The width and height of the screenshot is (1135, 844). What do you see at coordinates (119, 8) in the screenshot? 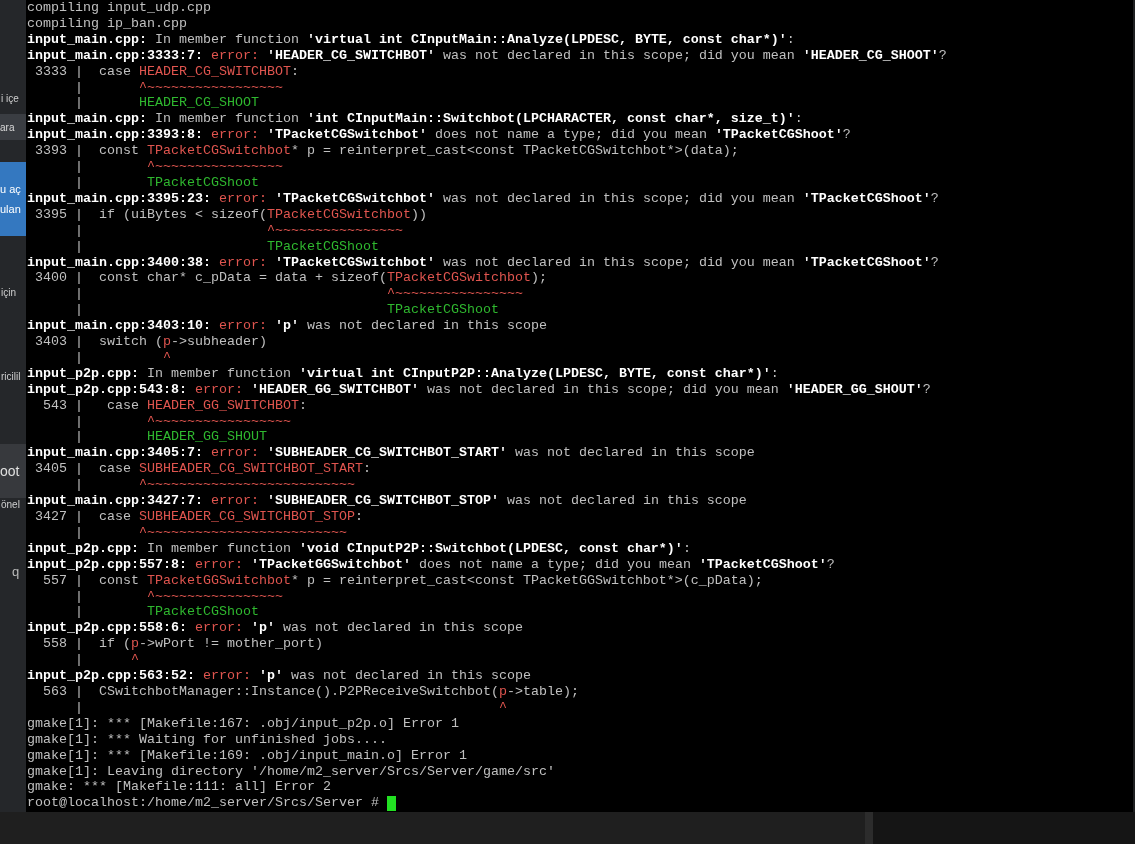
I see `terminal-line: compiling input_udp.cpp` at bounding box center [119, 8].